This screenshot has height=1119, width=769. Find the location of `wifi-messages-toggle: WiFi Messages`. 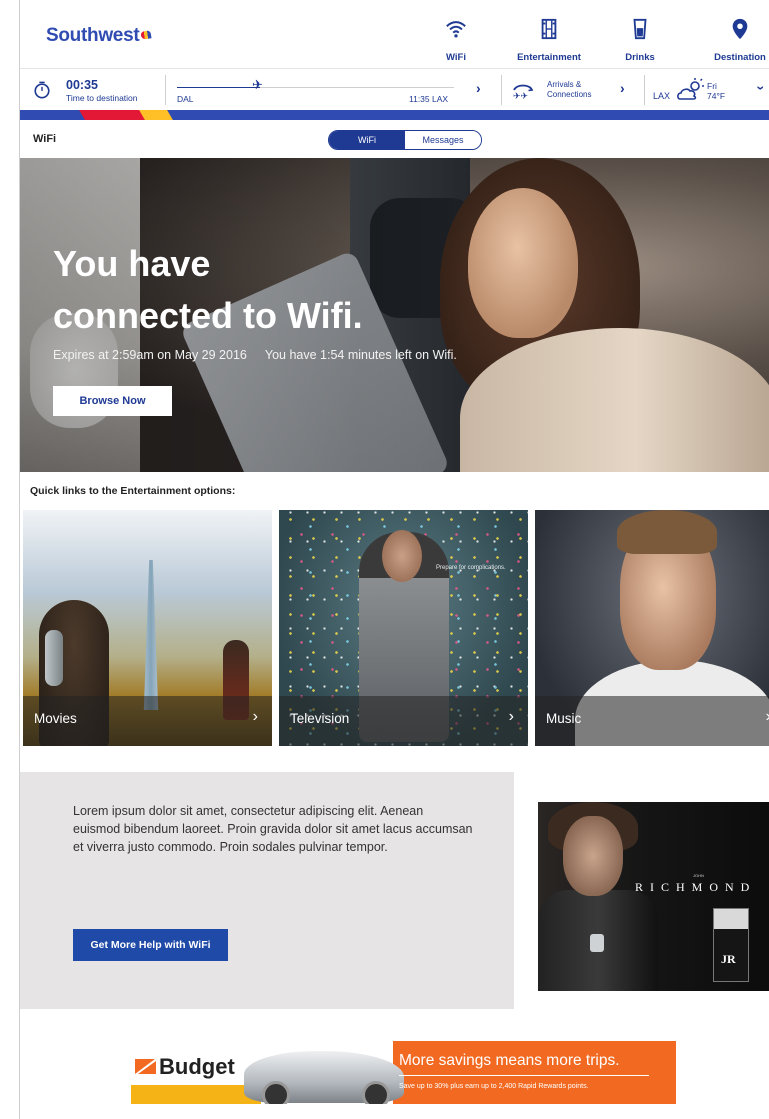

wifi-messages-toggle: WiFi Messages is located at coordinates (405, 140).